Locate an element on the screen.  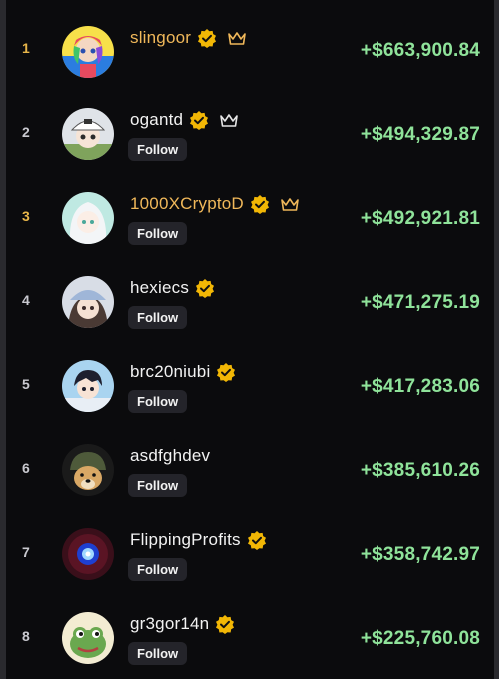
trader-name: slingoor is located at coordinates (160, 38).